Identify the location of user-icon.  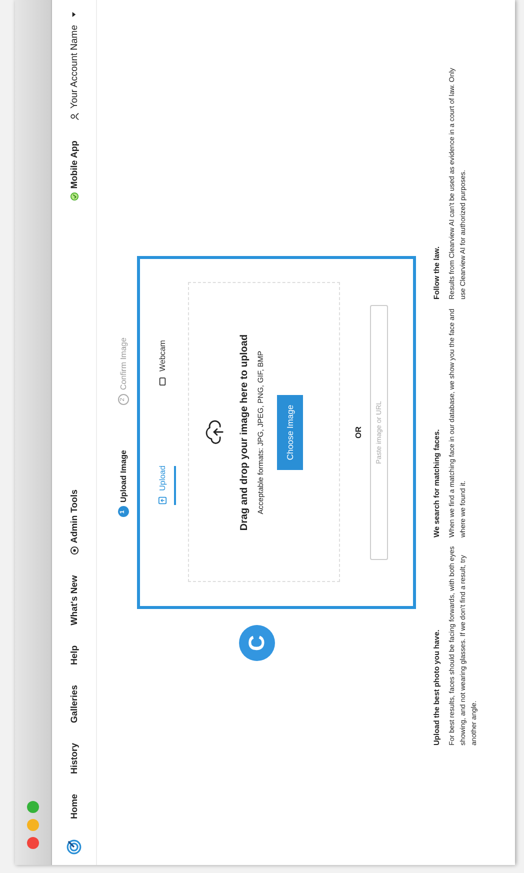
(74, 116).